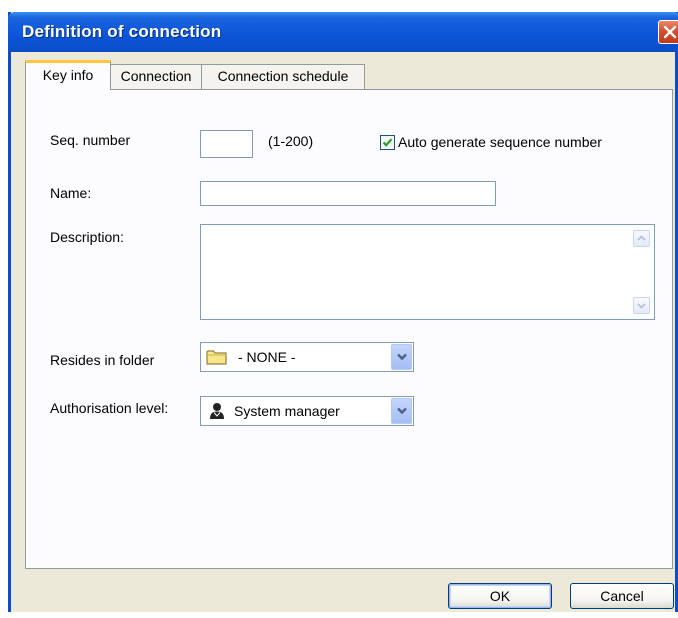 This screenshot has height=618, width=678. What do you see at coordinates (343, 32) in the screenshot?
I see `title-bar: Definition of connection` at bounding box center [343, 32].